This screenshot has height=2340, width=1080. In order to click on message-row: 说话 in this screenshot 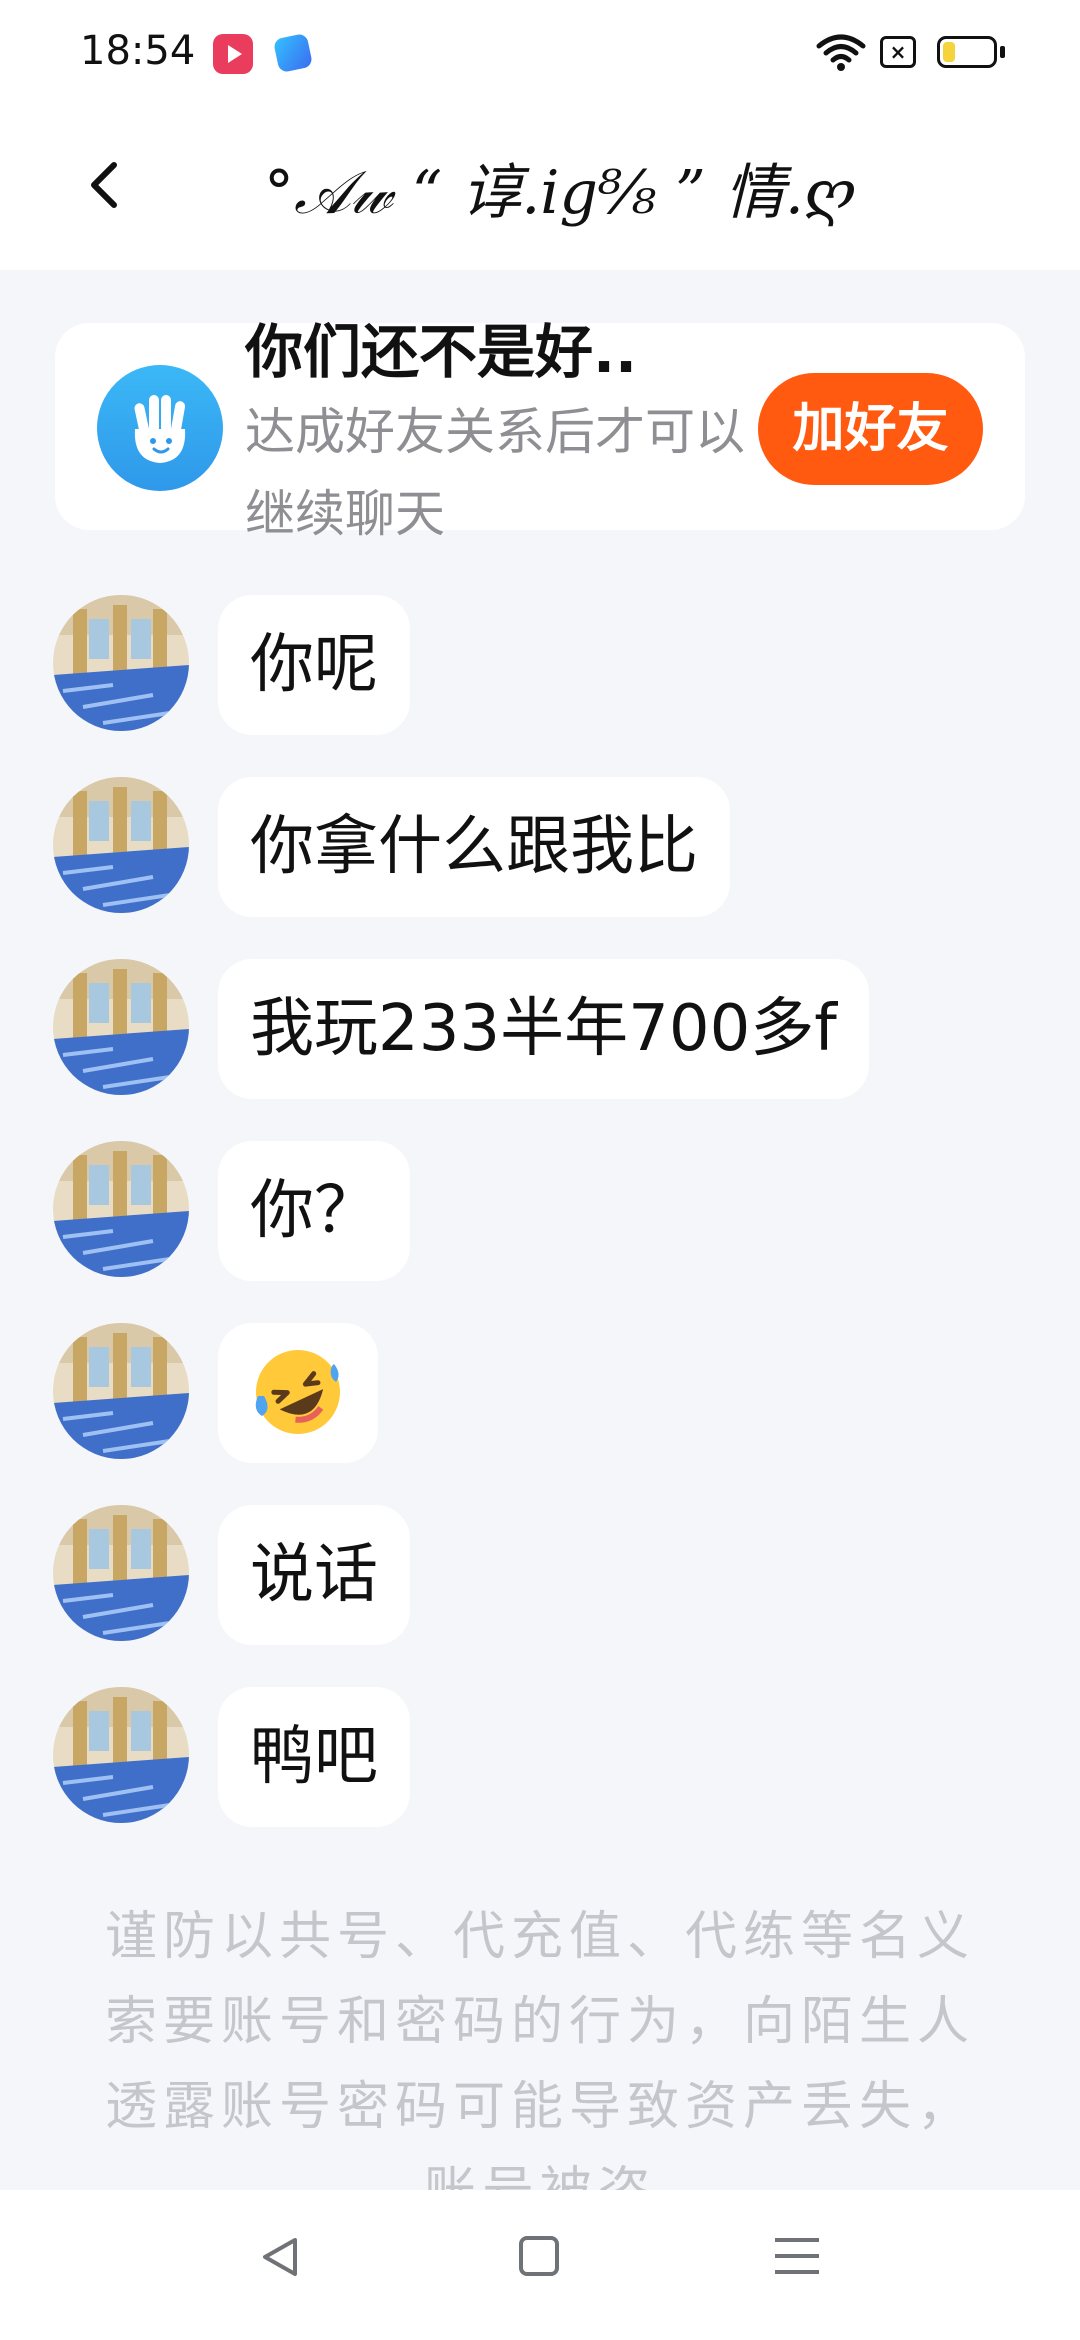, I will do `click(540, 1575)`.